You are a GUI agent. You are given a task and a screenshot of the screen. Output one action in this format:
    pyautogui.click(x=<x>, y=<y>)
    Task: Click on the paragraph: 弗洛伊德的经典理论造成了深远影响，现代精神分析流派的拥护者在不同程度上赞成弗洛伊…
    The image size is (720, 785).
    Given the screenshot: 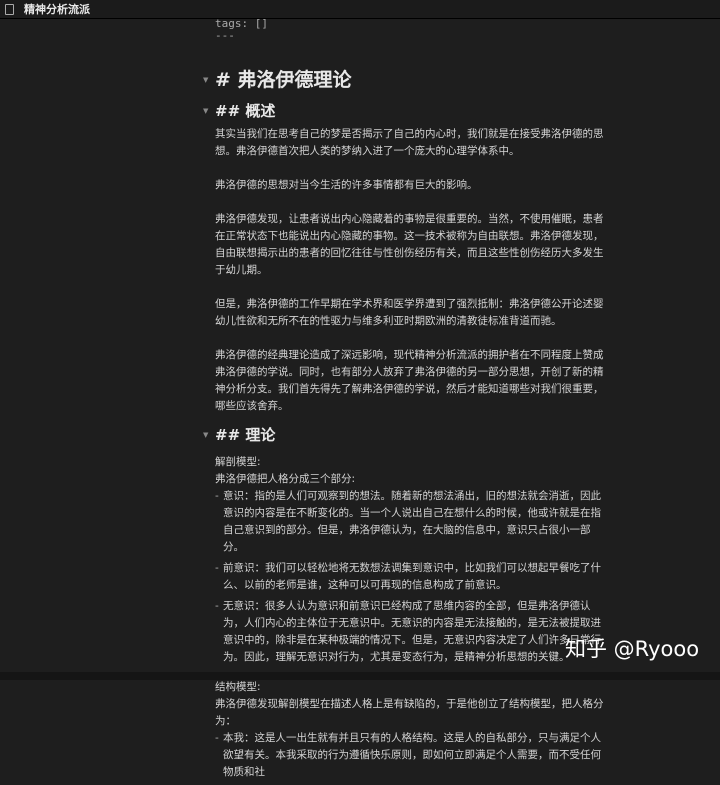 What is the action you would take?
    pyautogui.click(x=409, y=380)
    